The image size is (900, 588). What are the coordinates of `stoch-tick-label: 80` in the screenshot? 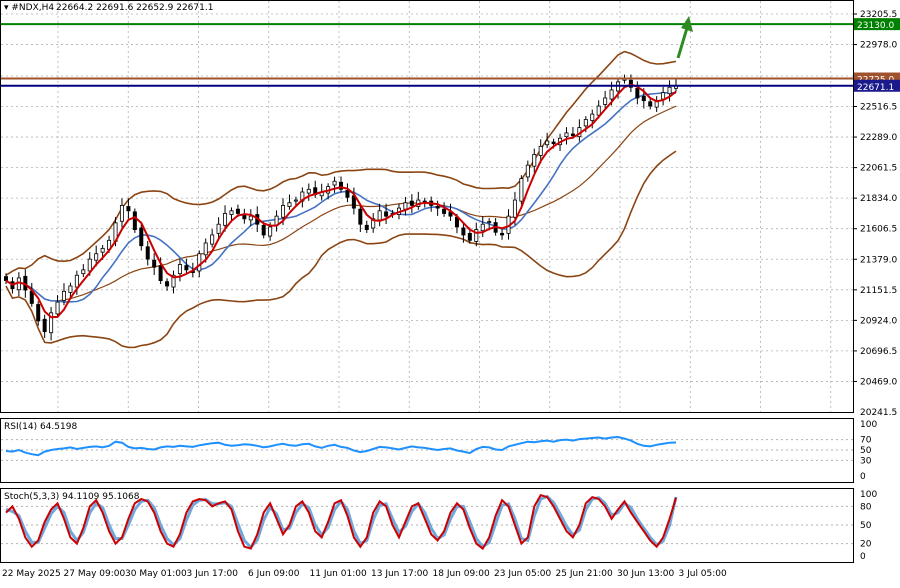 It's located at (866, 507).